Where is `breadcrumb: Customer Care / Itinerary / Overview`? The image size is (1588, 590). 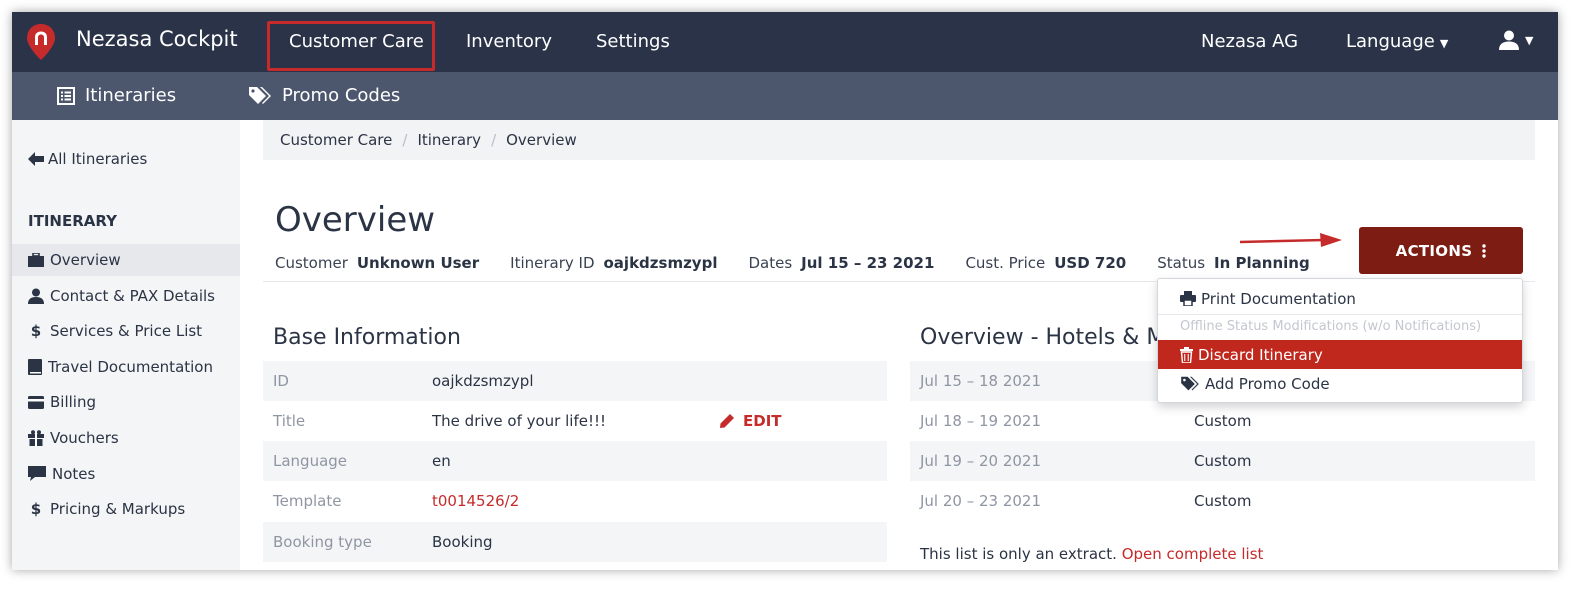
breadcrumb: Customer Care / Itinerary / Overview is located at coordinates (899, 140).